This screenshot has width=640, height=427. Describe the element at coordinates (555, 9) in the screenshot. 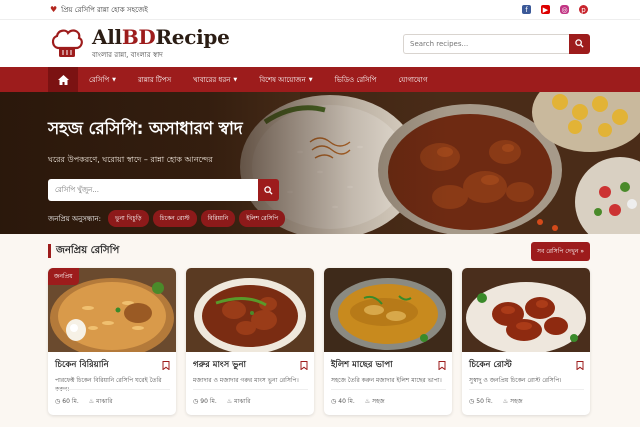

I see `social-links: f ▶ ◎ p` at that location.